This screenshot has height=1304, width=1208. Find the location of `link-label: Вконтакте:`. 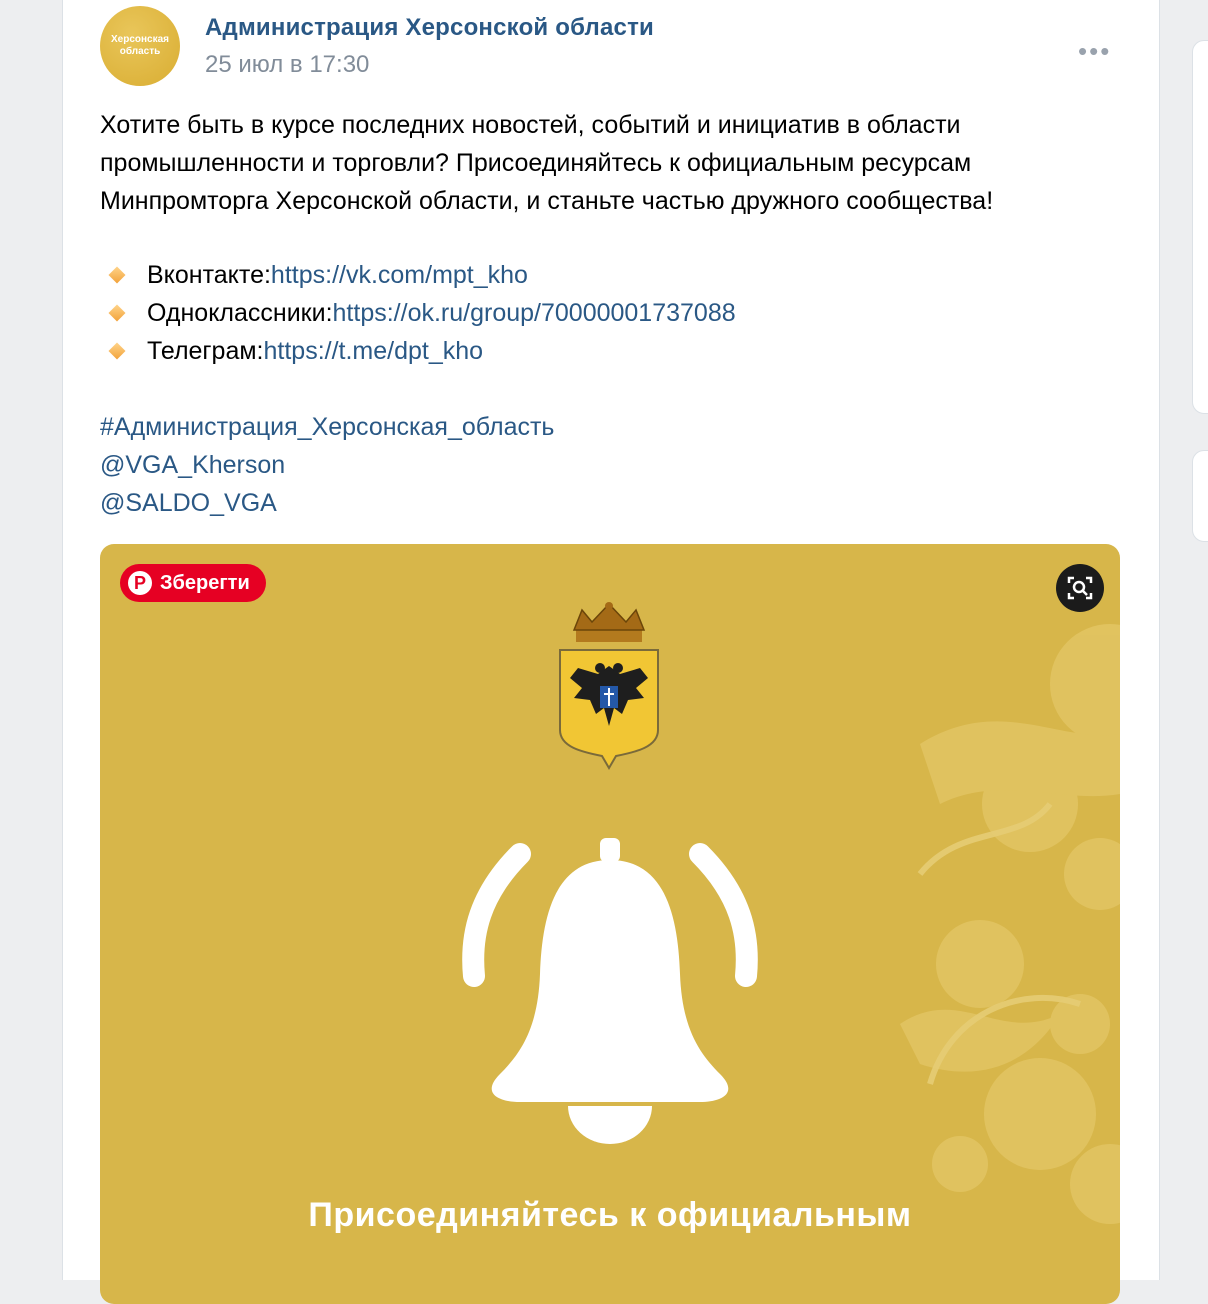

link-label: Вконтакте: is located at coordinates (209, 275).